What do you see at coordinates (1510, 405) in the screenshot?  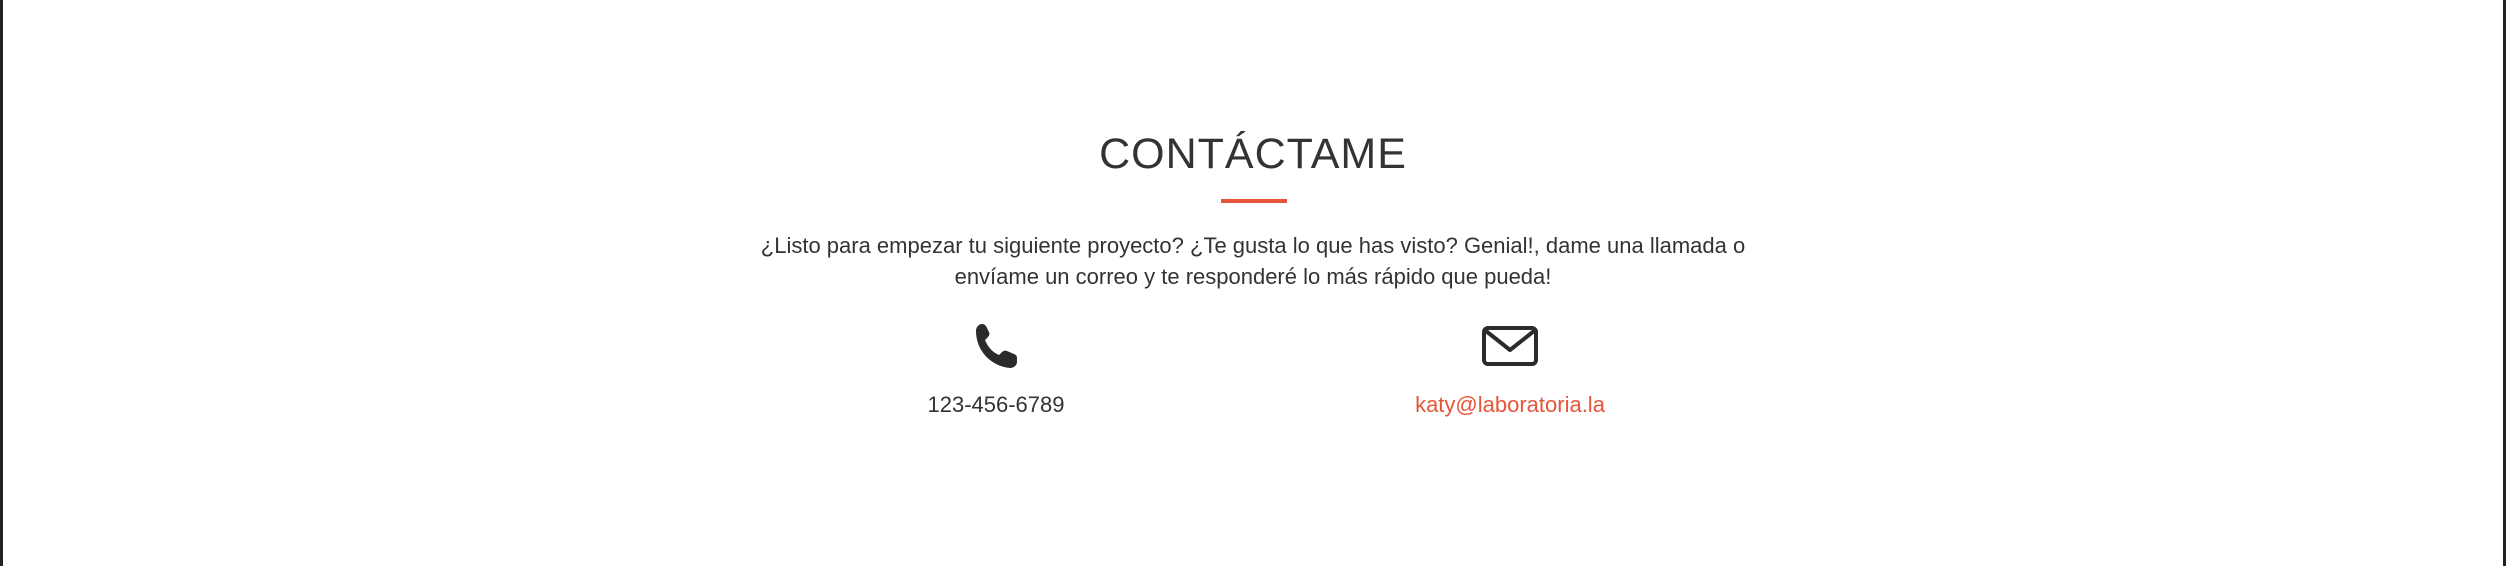 I see `email-link: katy@laboratoria.la` at bounding box center [1510, 405].